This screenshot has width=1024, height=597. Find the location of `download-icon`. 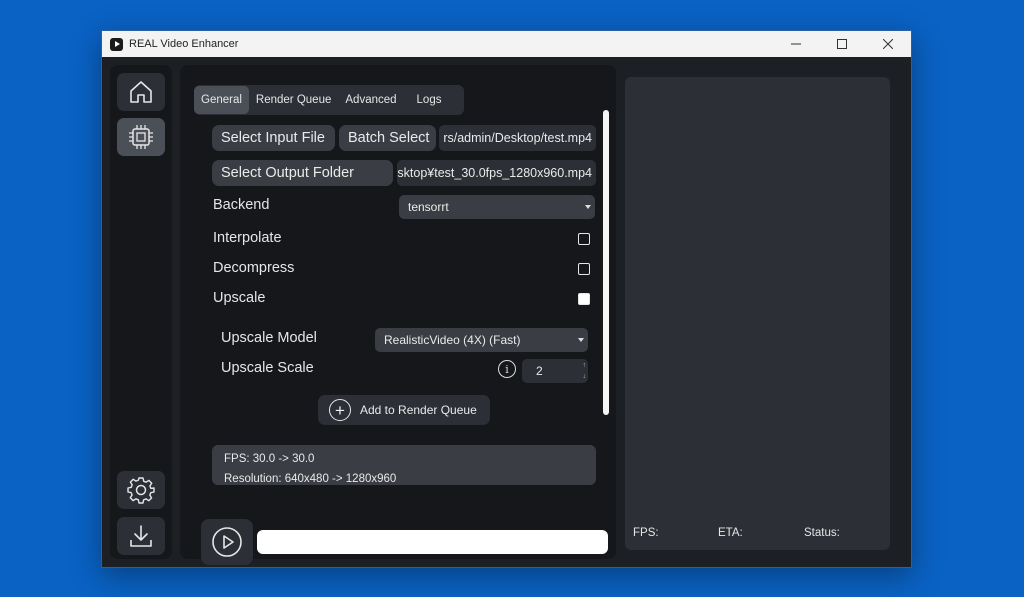

download-icon is located at coordinates (141, 536).